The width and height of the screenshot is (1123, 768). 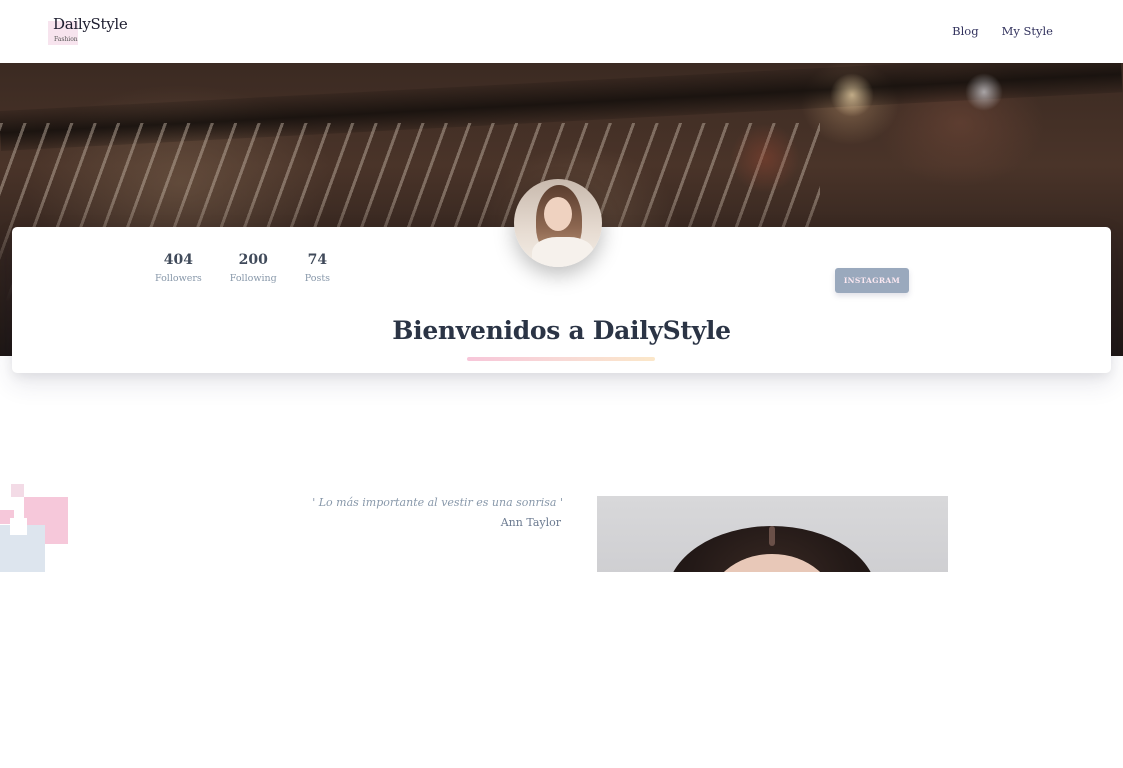 What do you see at coordinates (872, 280) in the screenshot?
I see `instagram-button: INSTAGRAM` at bounding box center [872, 280].